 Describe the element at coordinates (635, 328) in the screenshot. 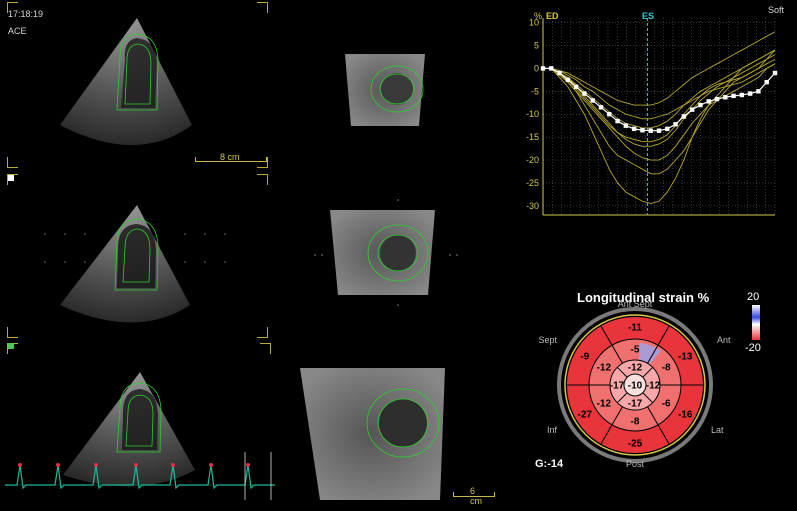

I see `basal-segment-value: -11` at that location.